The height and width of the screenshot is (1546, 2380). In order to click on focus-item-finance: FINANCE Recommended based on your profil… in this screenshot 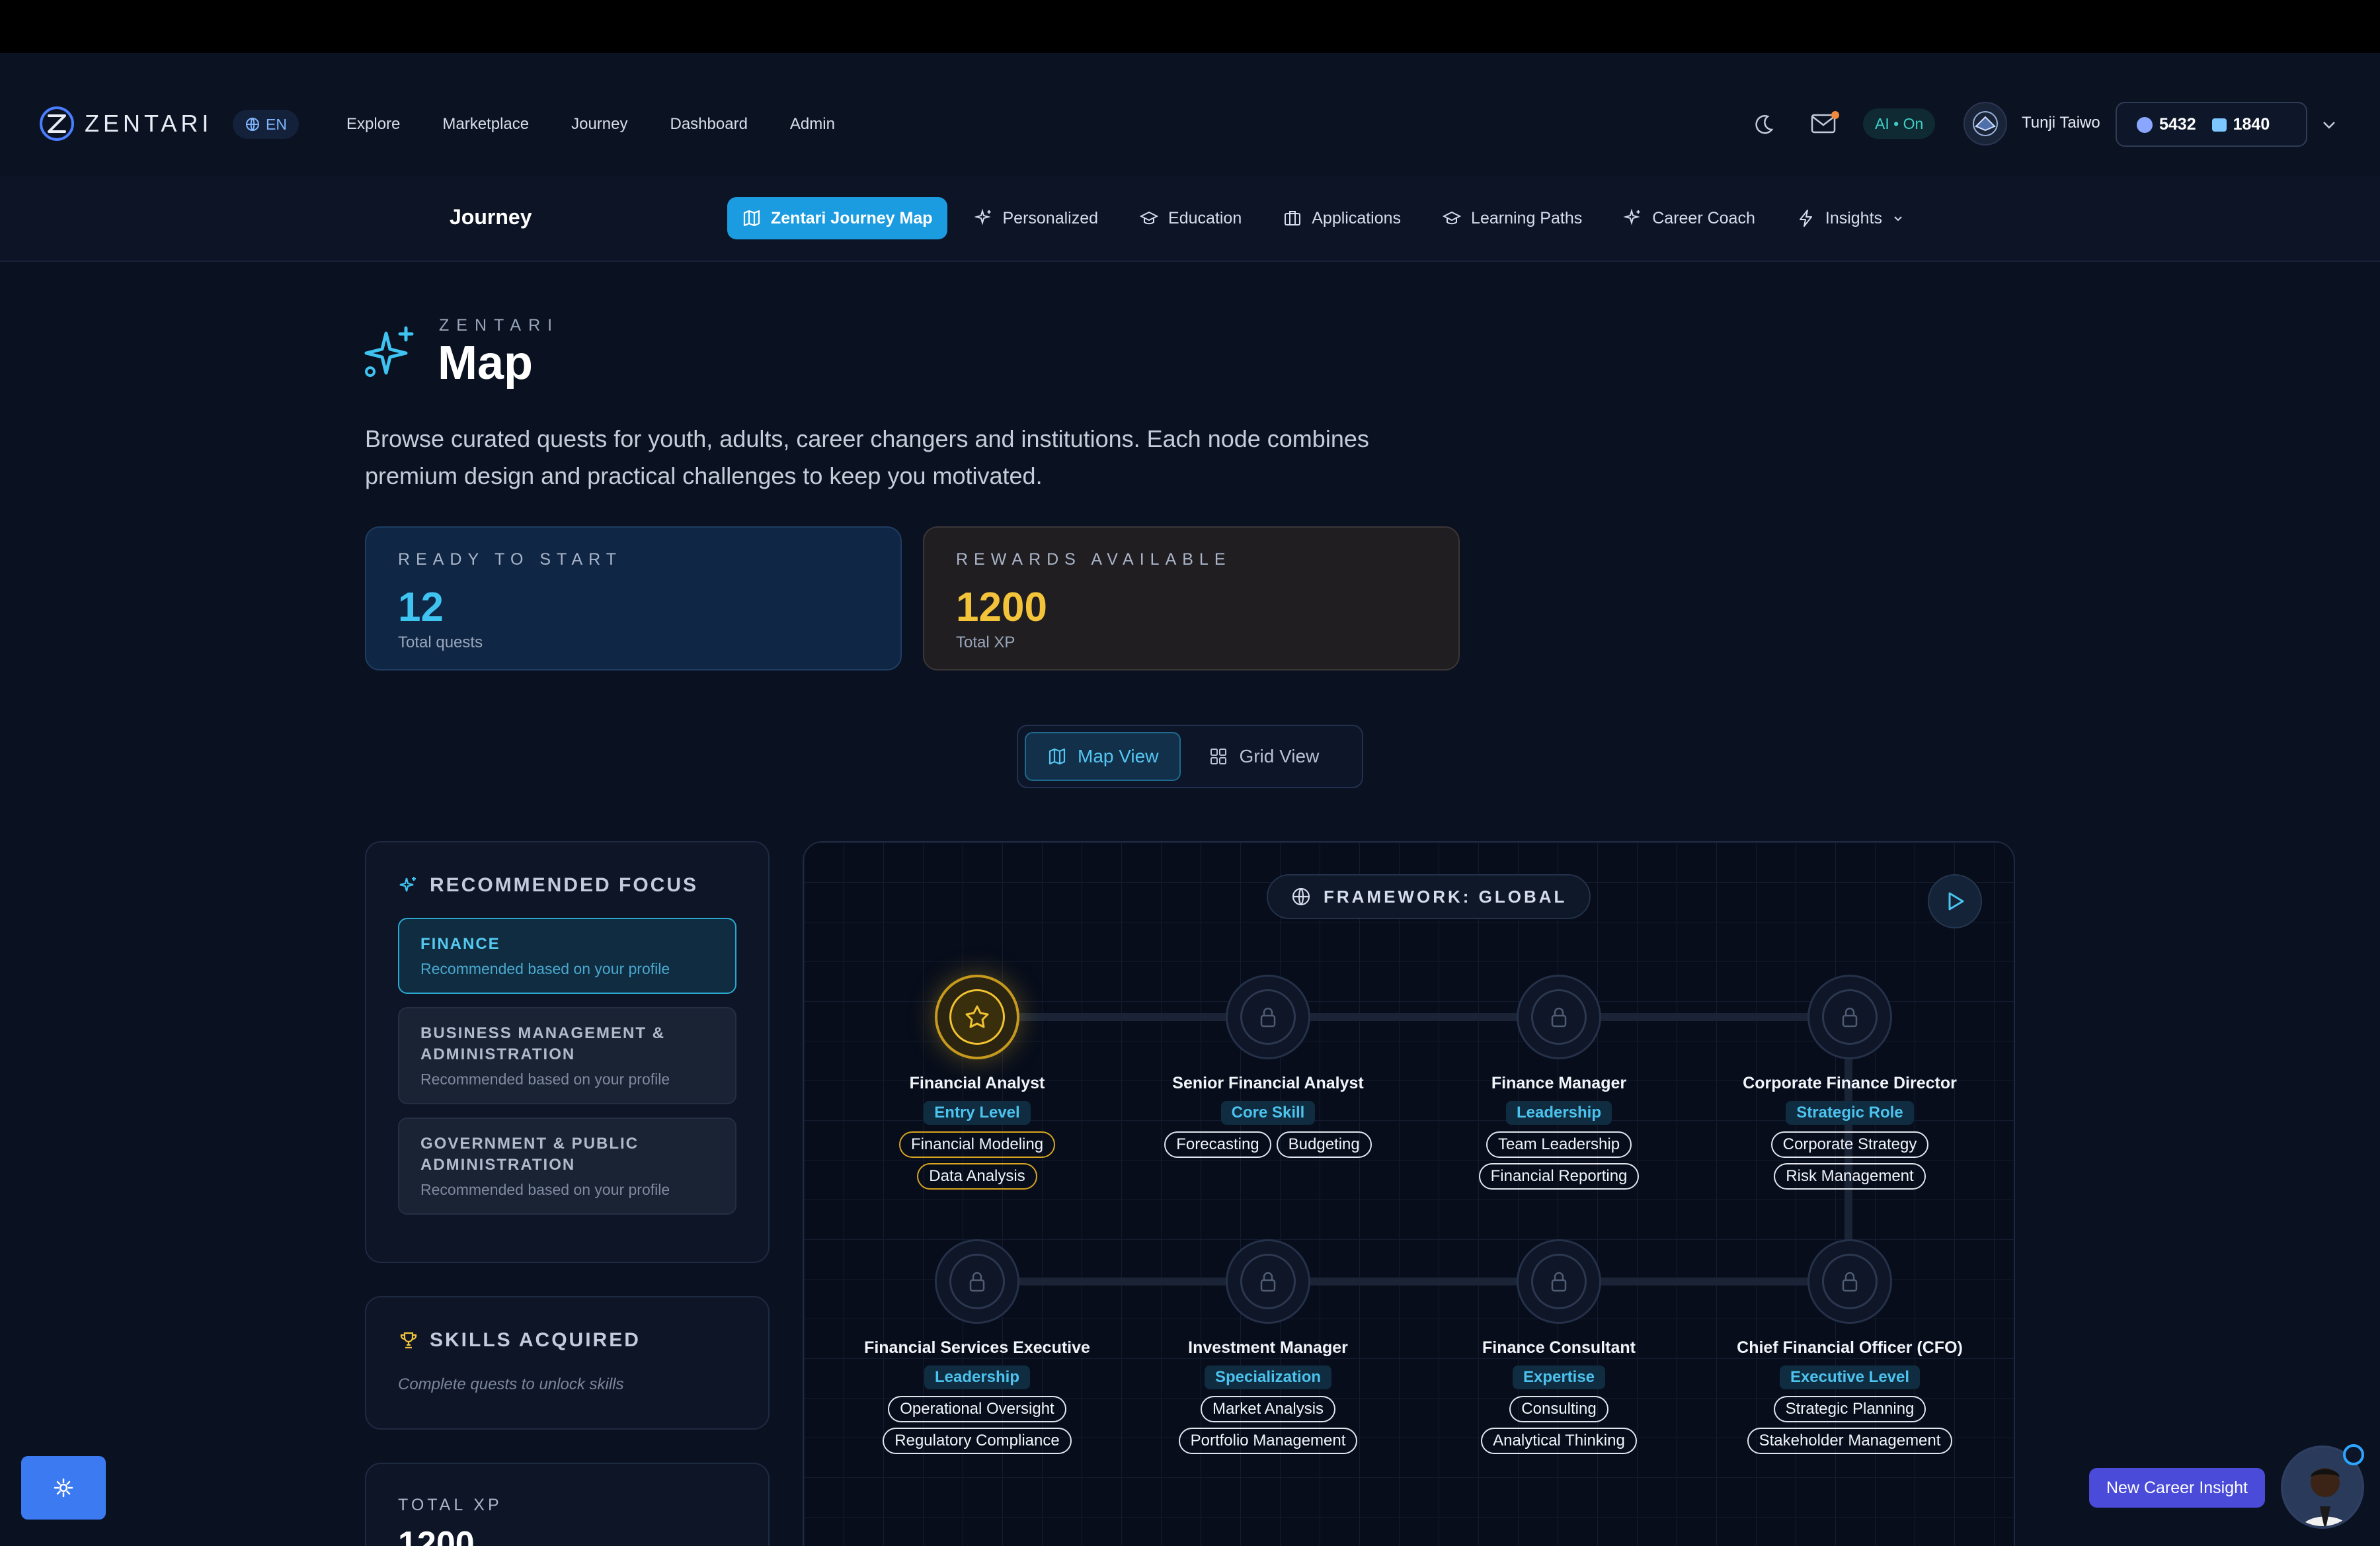, I will do `click(567, 956)`.